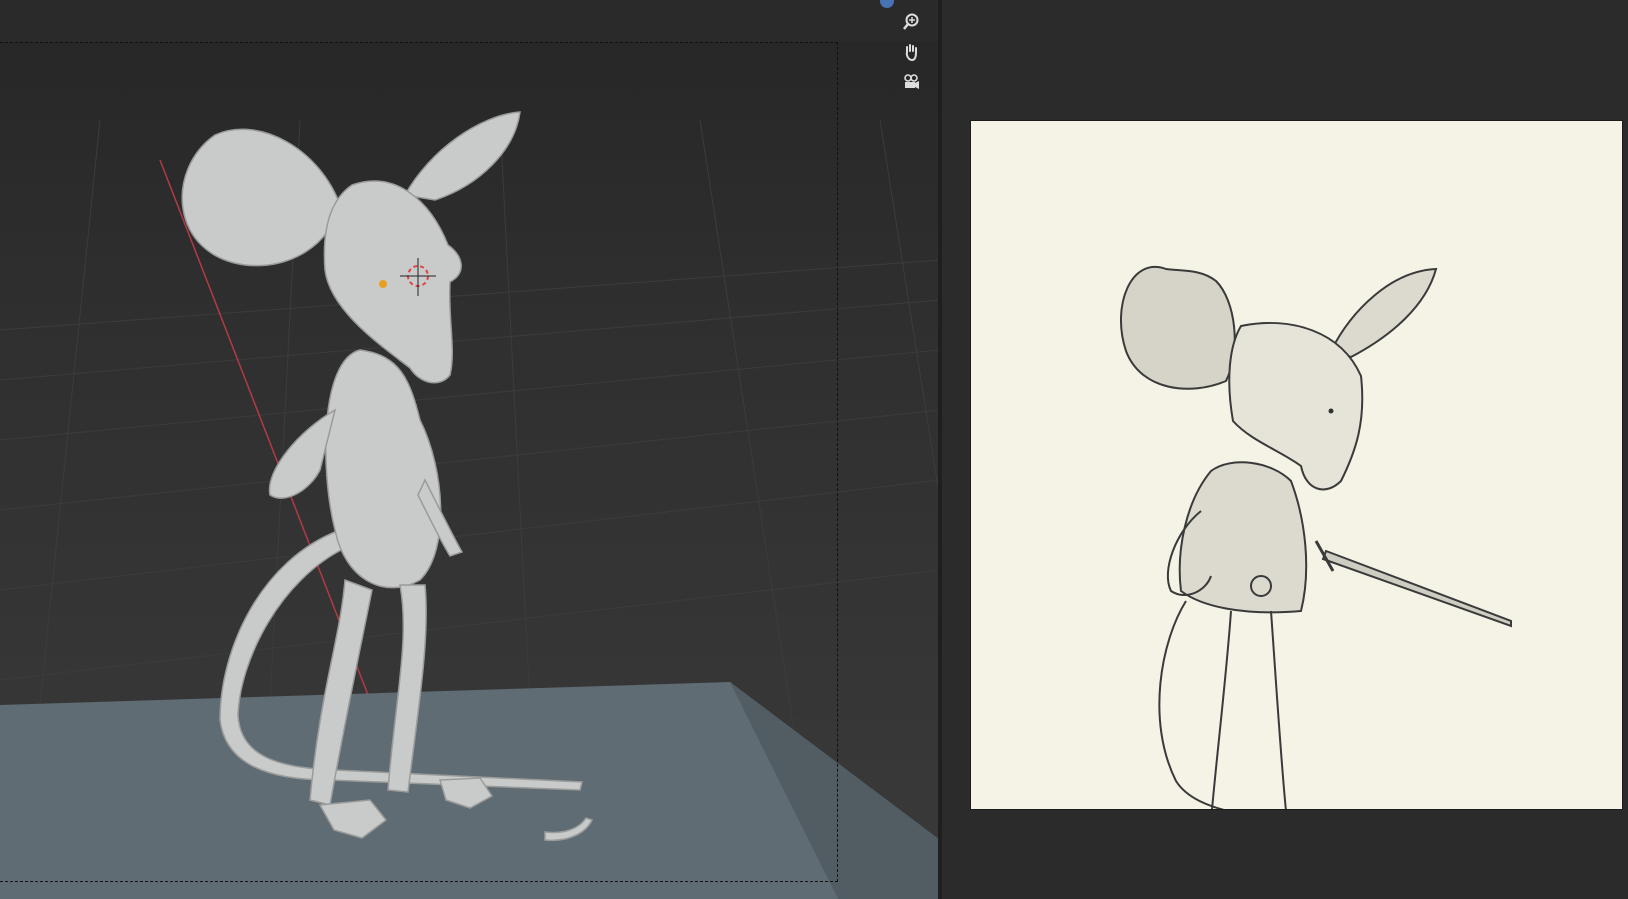  I want to click on viewport-header, so click(470, 21).